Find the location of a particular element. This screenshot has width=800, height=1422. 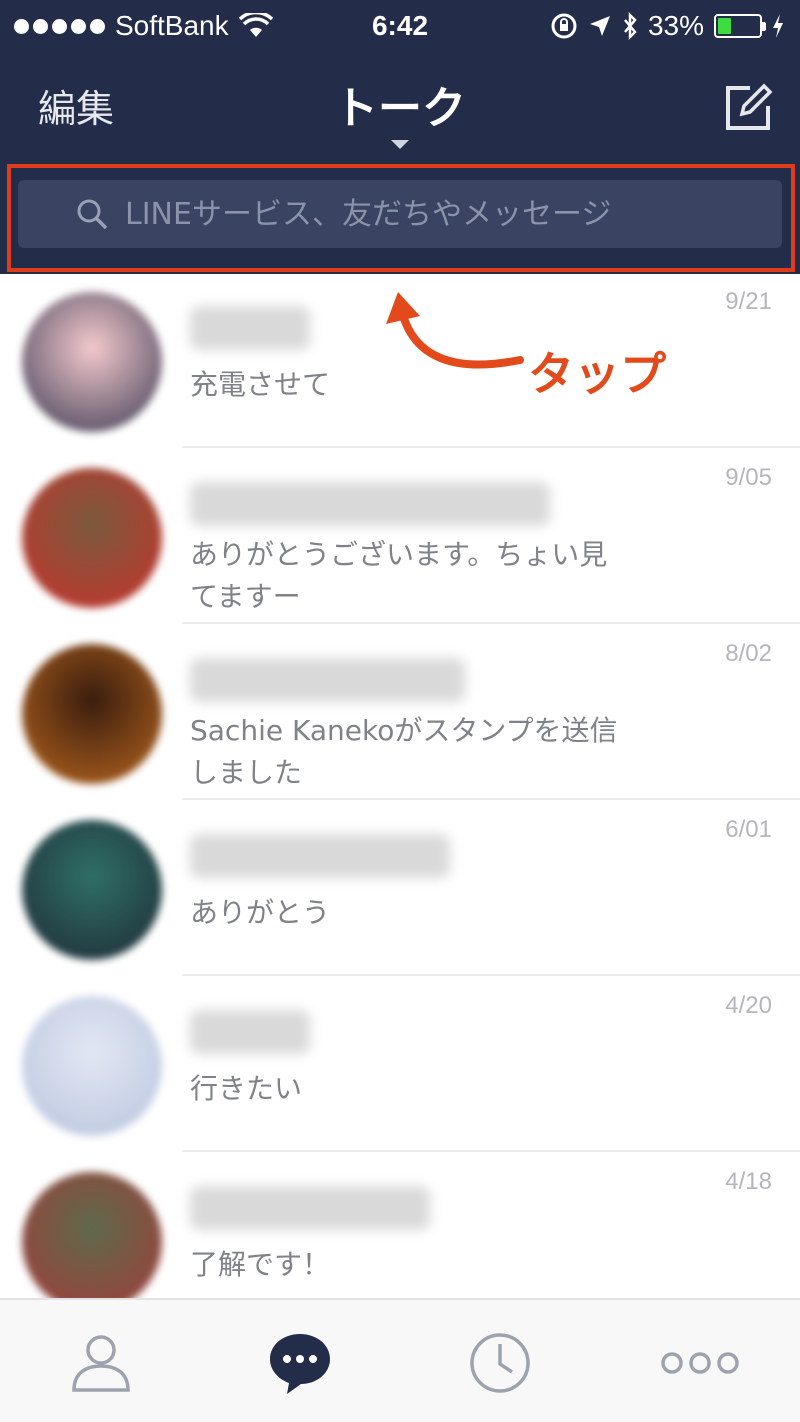

more-icon is located at coordinates (700, 1363).